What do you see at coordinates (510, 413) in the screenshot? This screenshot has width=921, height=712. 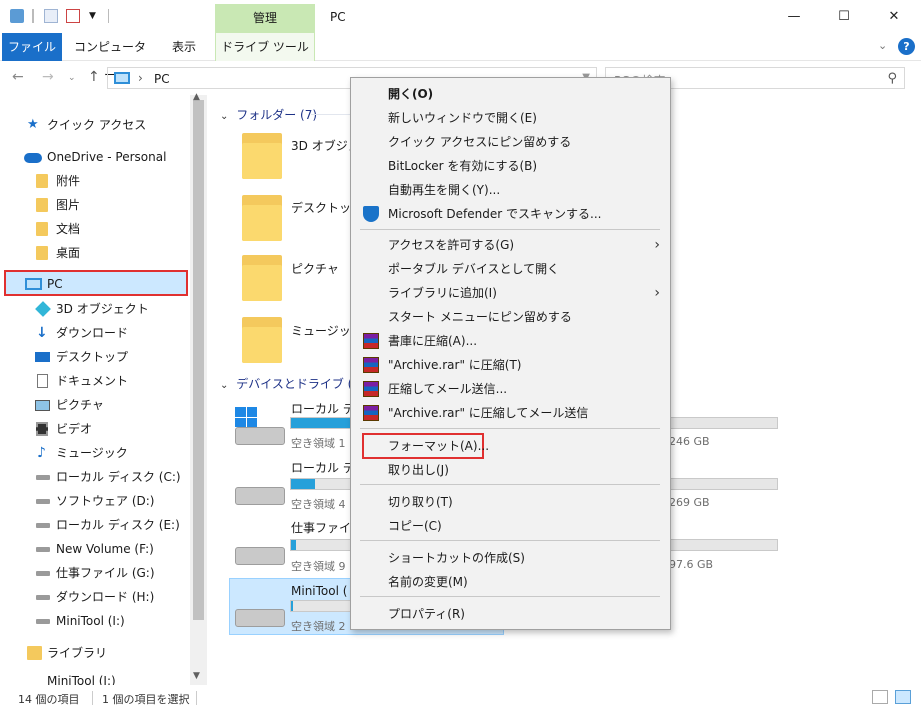 I see `menu-item-compress-rar-email: "Archive.rar" に圧縮してメール送信` at bounding box center [510, 413].